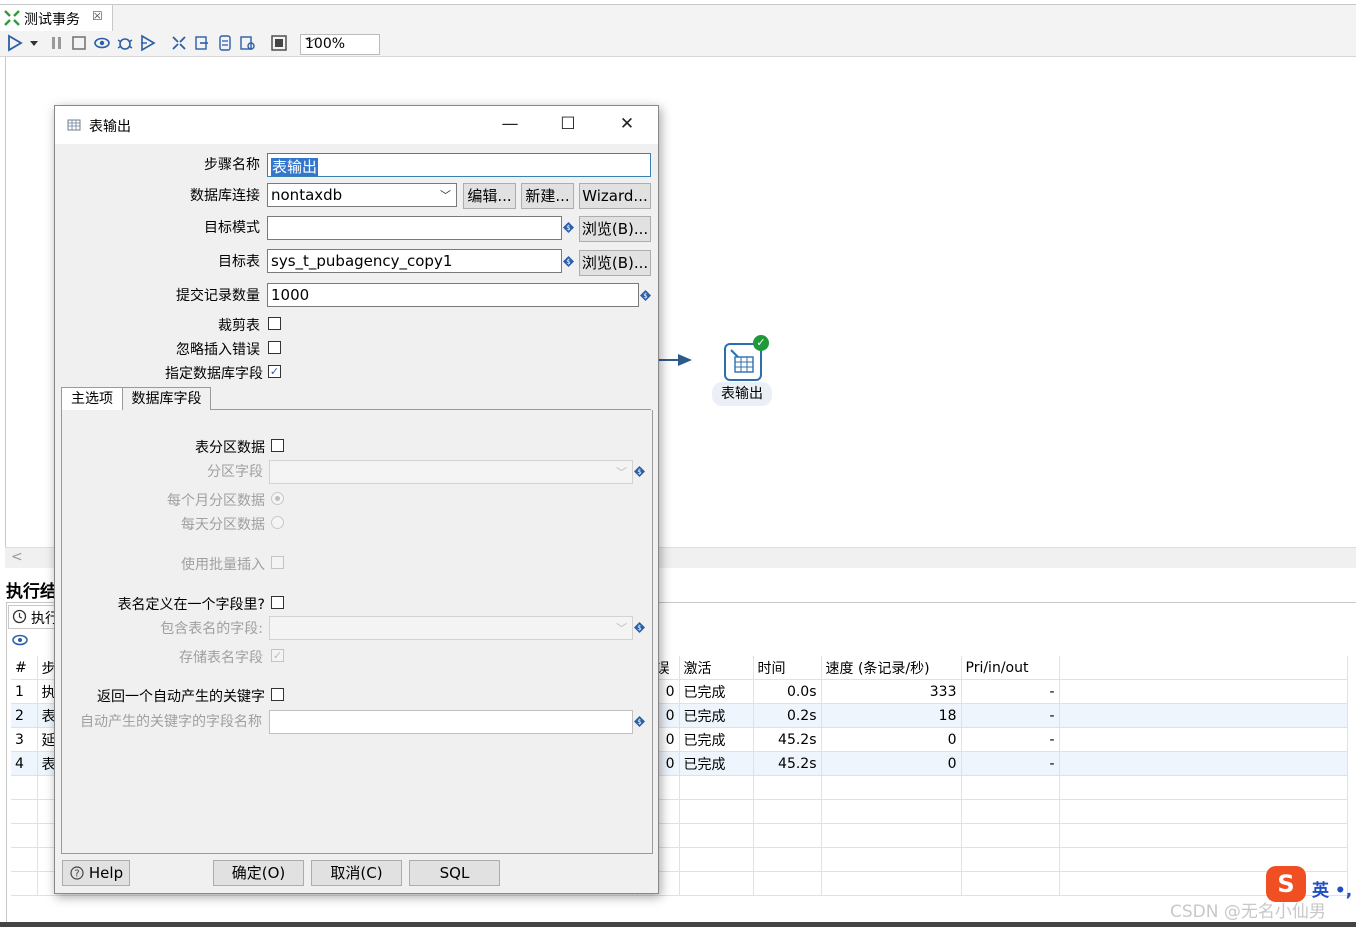 The image size is (1356, 927). Describe the element at coordinates (34, 43) in the screenshot. I see `run-dropdown-icon` at that location.